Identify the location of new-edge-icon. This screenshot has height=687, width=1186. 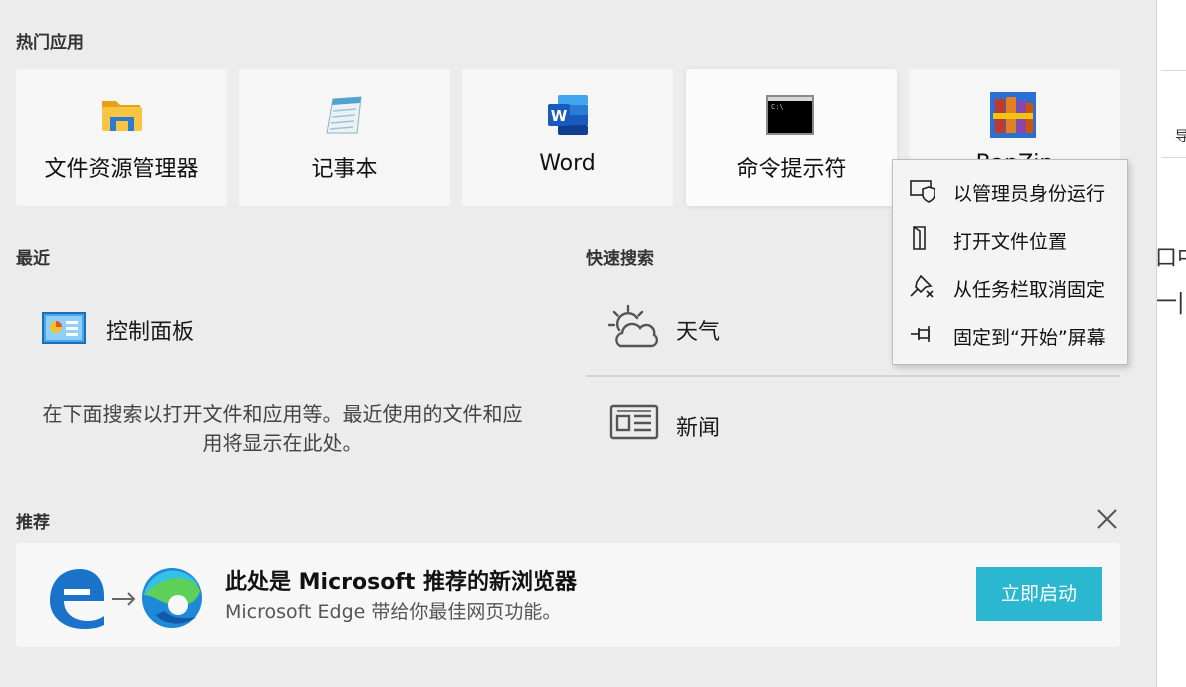
(172, 598).